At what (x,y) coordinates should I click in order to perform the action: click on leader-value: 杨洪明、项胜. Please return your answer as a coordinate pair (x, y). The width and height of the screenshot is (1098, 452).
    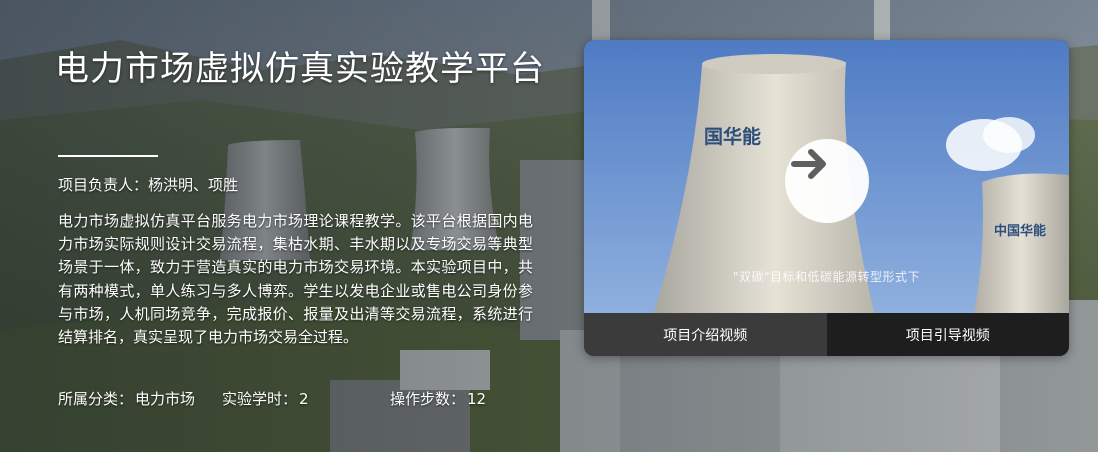
    Looking at the image, I should click on (193, 185).